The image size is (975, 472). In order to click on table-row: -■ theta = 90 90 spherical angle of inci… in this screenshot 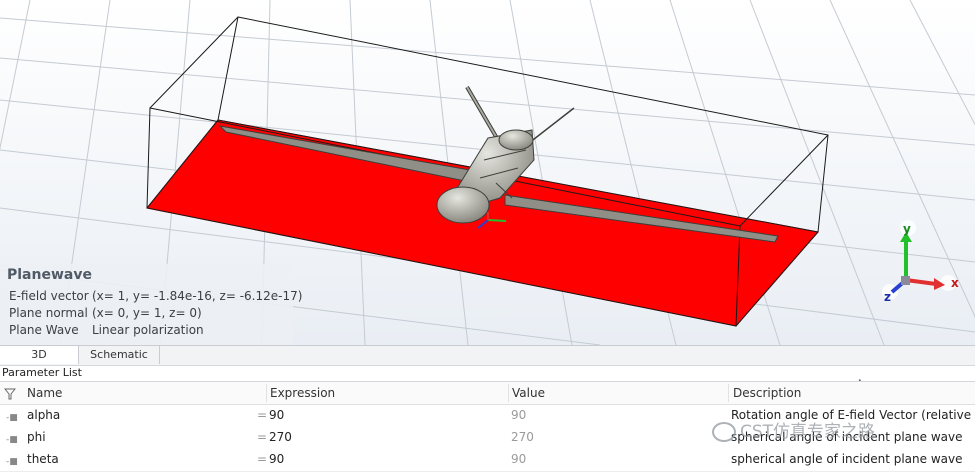, I will do `click(487, 460)`.